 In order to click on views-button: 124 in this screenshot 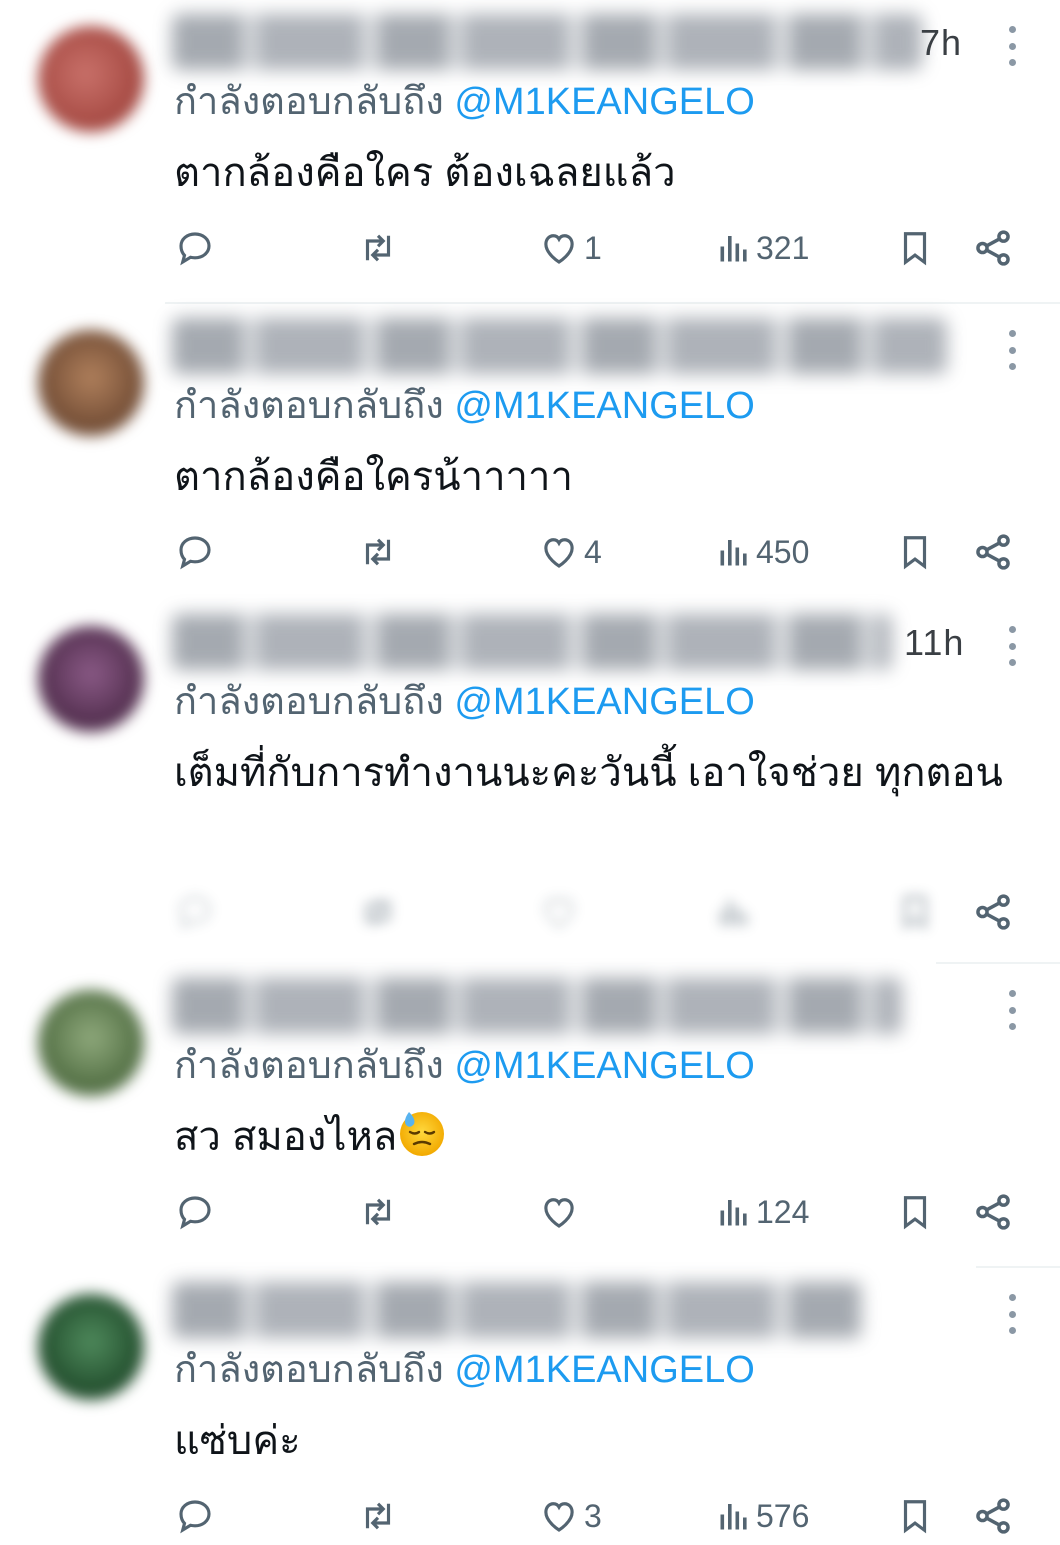, I will do `click(762, 1212)`.